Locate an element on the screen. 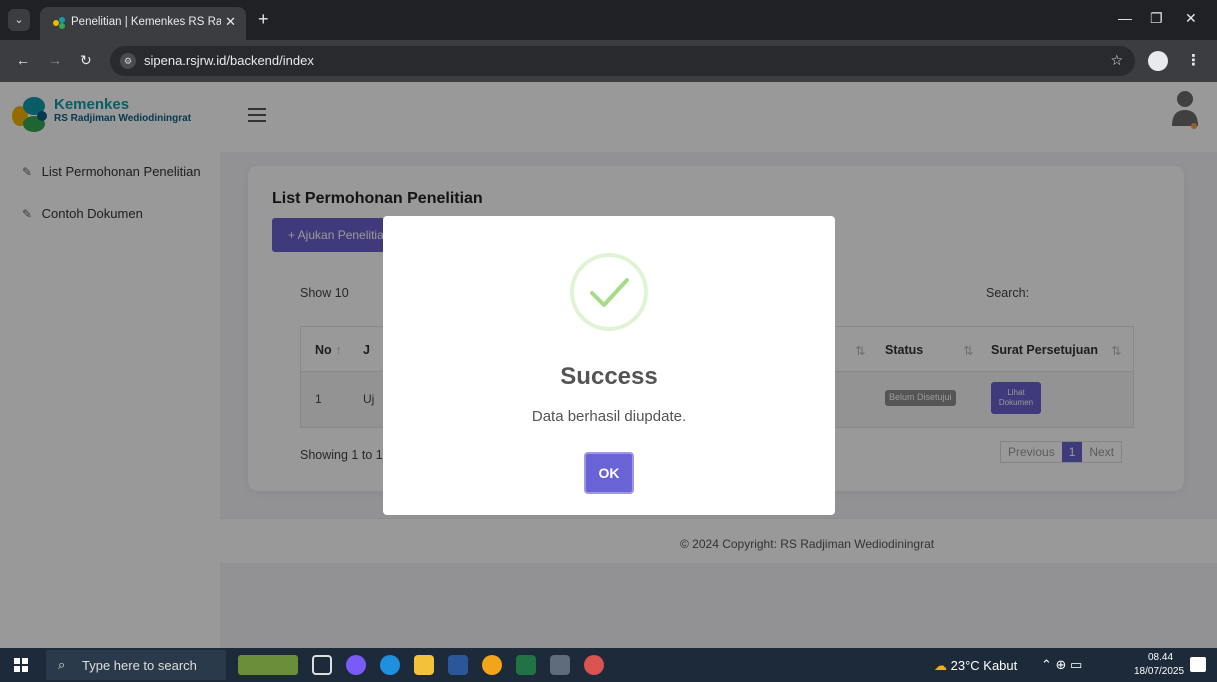 This screenshot has width=1217, height=682. reload-icon: ↻ is located at coordinates (86, 60).